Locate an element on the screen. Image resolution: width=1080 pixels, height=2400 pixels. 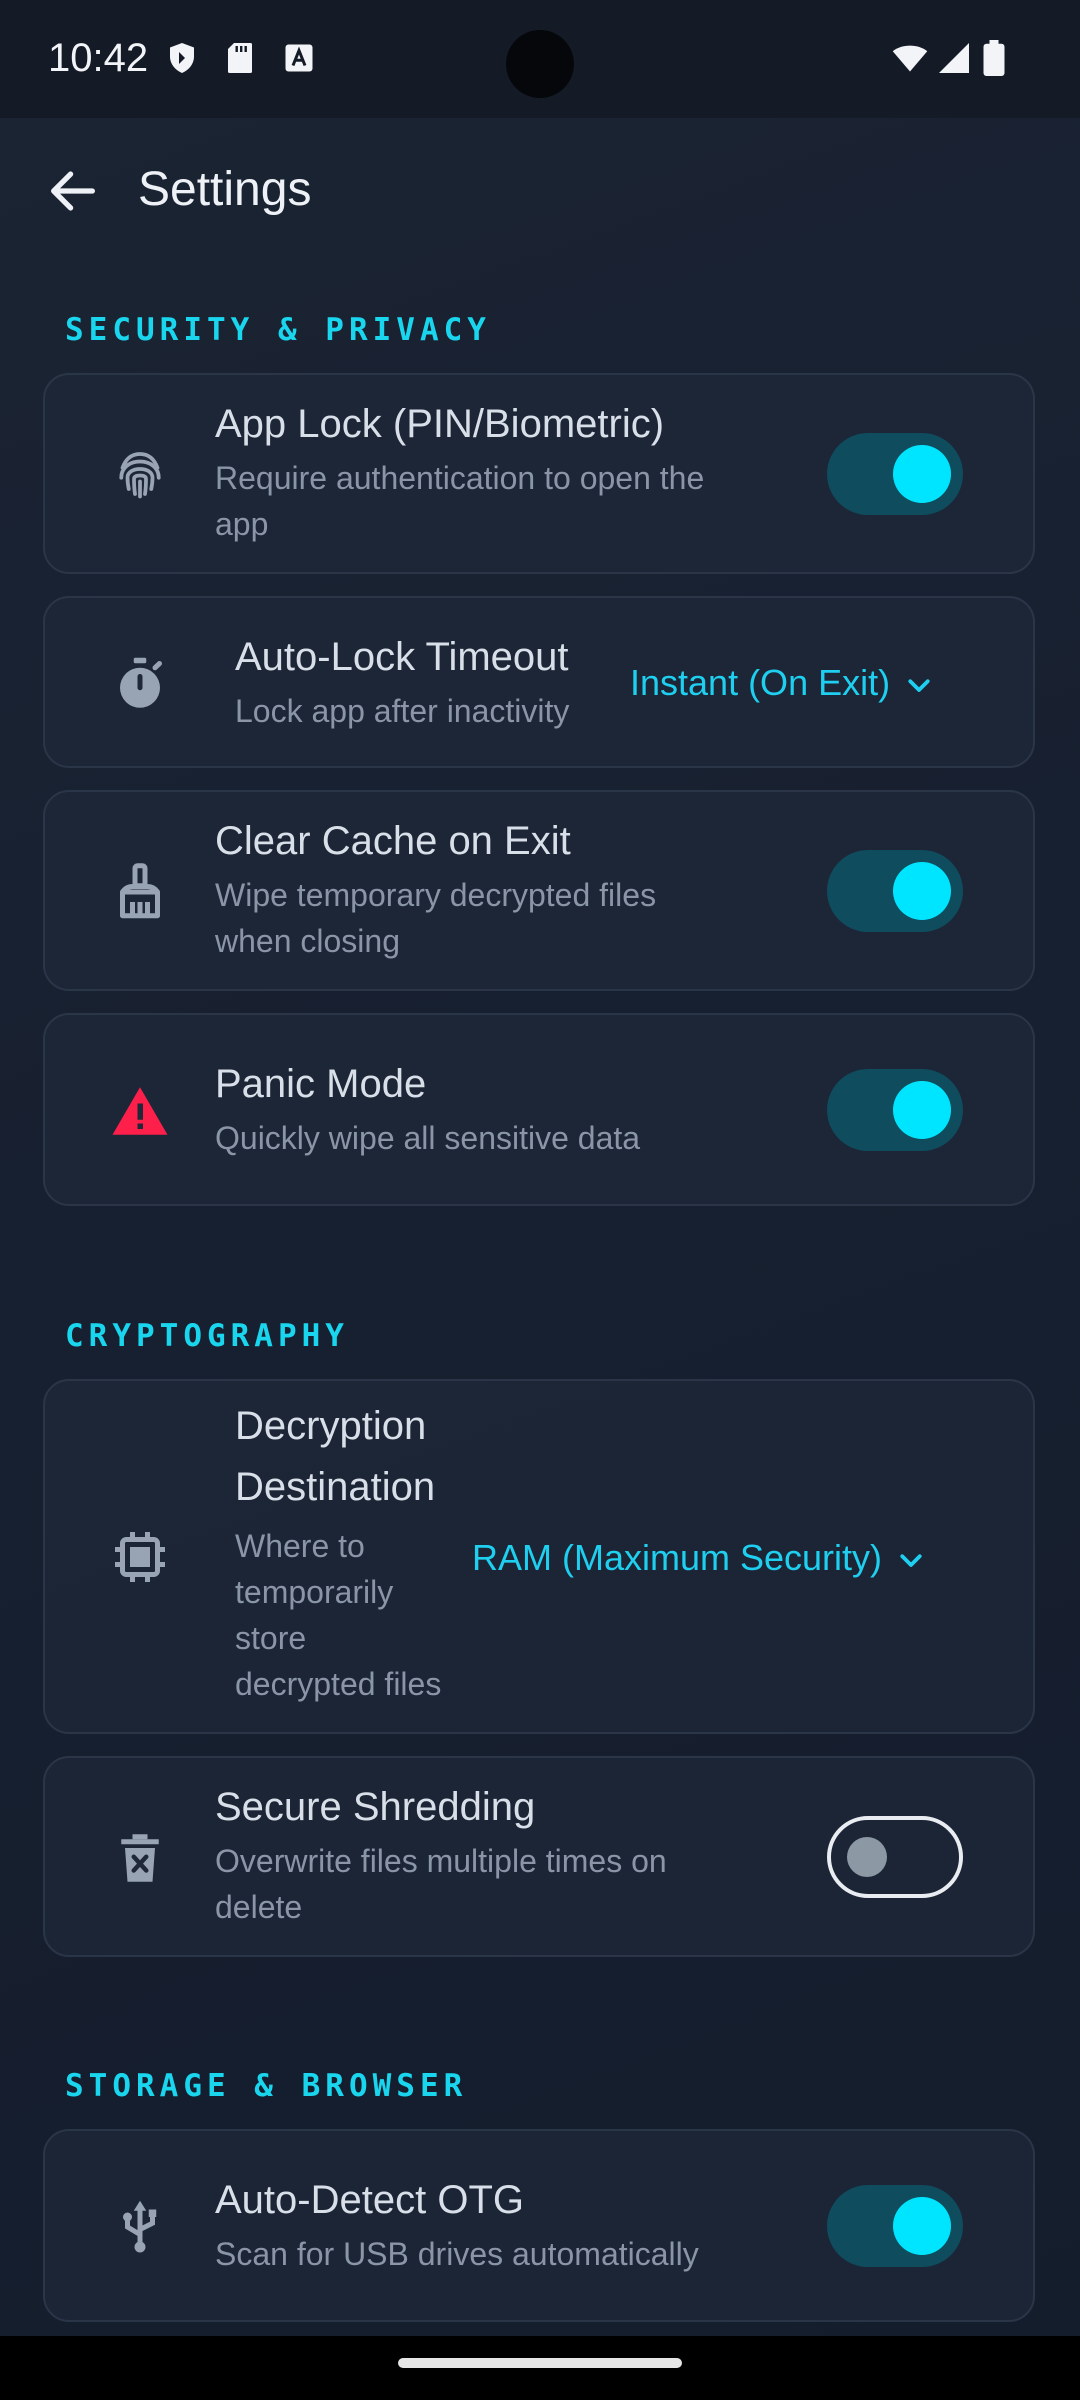
app-lock-toggle is located at coordinates (895, 474).